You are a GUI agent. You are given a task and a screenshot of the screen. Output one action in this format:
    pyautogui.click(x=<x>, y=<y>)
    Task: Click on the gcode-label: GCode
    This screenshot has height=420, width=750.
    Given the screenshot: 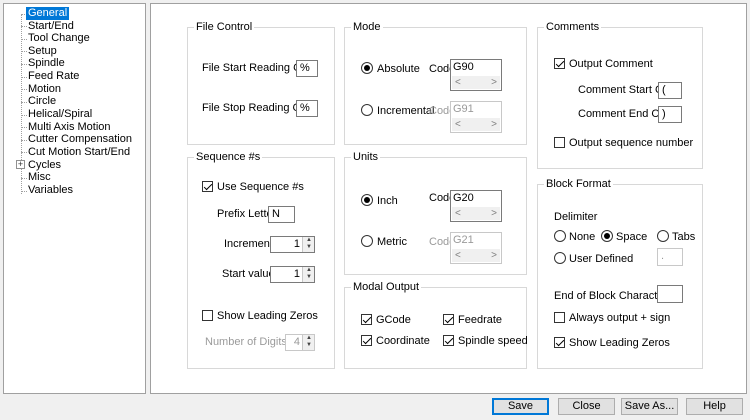 What is the action you would take?
    pyautogui.click(x=393, y=320)
    